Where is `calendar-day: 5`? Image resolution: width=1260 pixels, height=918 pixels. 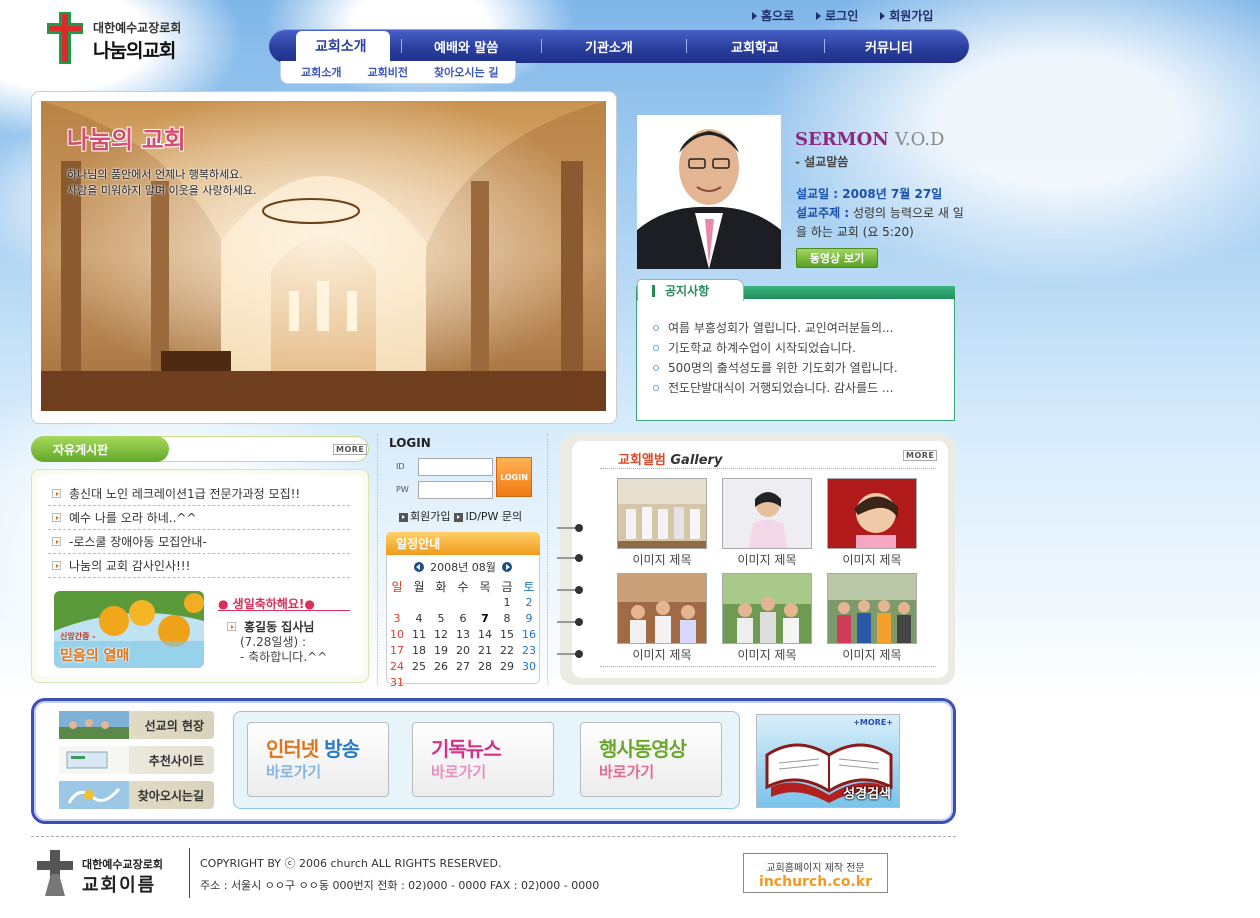
calendar-day: 5 is located at coordinates (441, 620).